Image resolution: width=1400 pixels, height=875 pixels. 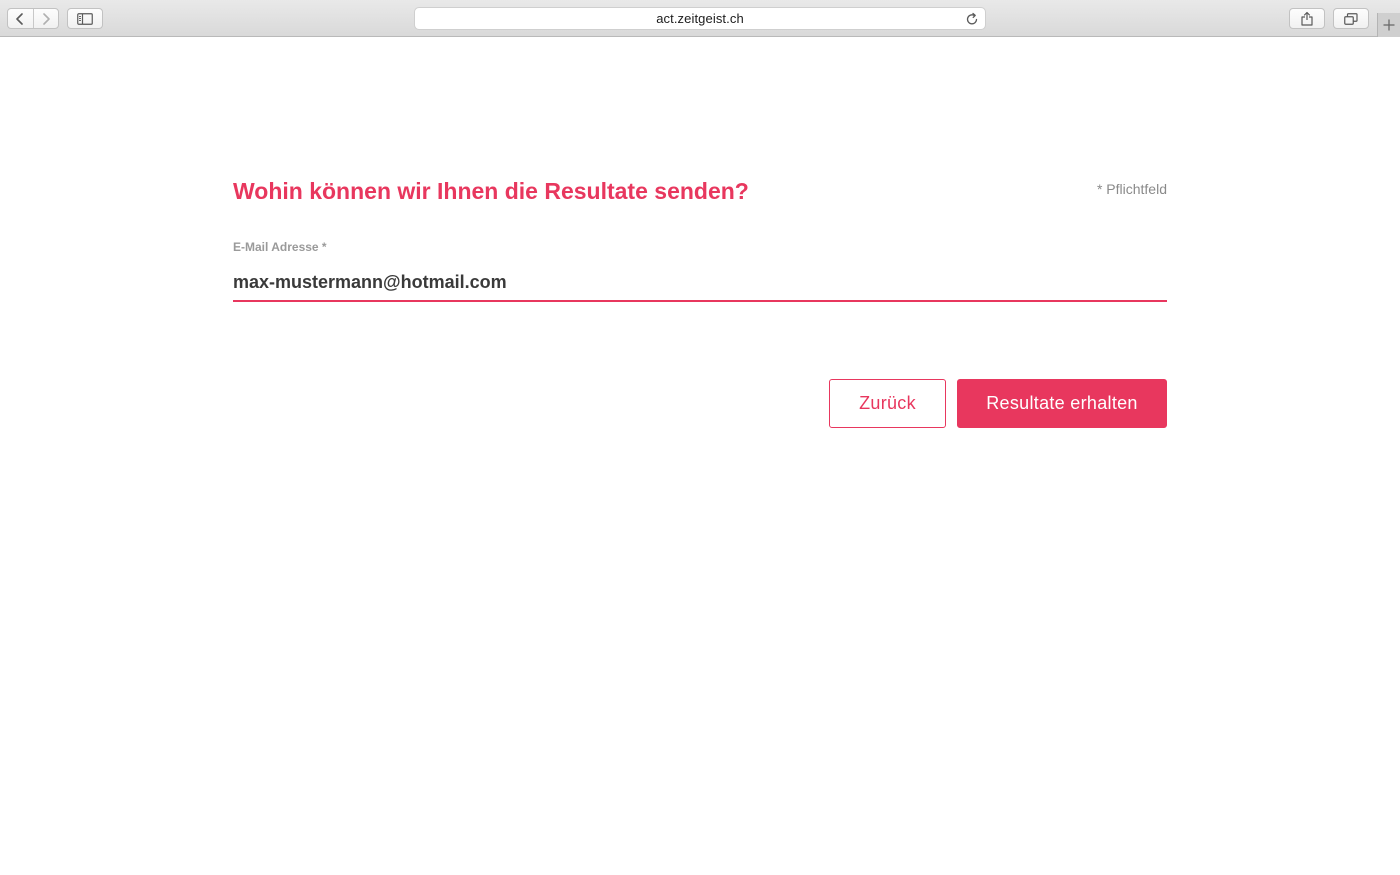 I want to click on nav-buttons, so click(x=33, y=18).